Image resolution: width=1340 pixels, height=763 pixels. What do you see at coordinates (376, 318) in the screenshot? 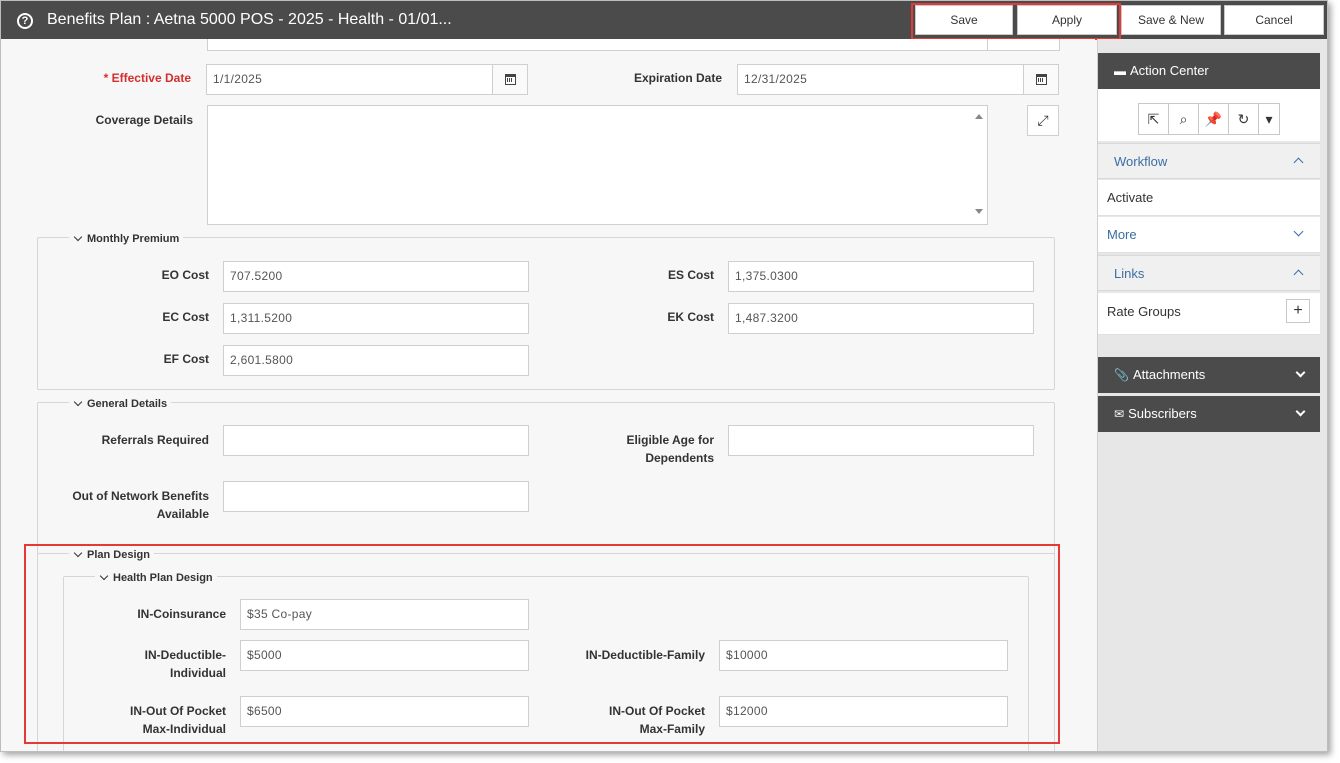
I see `ec-cost-input: 1,311.5200` at bounding box center [376, 318].